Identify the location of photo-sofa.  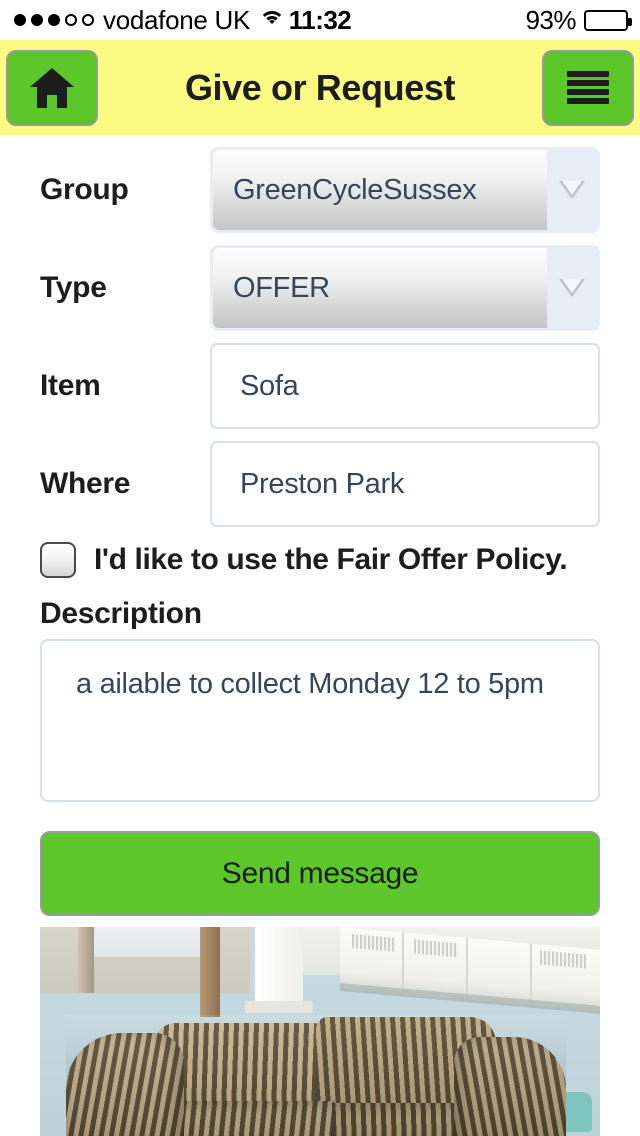
(316, 1075).